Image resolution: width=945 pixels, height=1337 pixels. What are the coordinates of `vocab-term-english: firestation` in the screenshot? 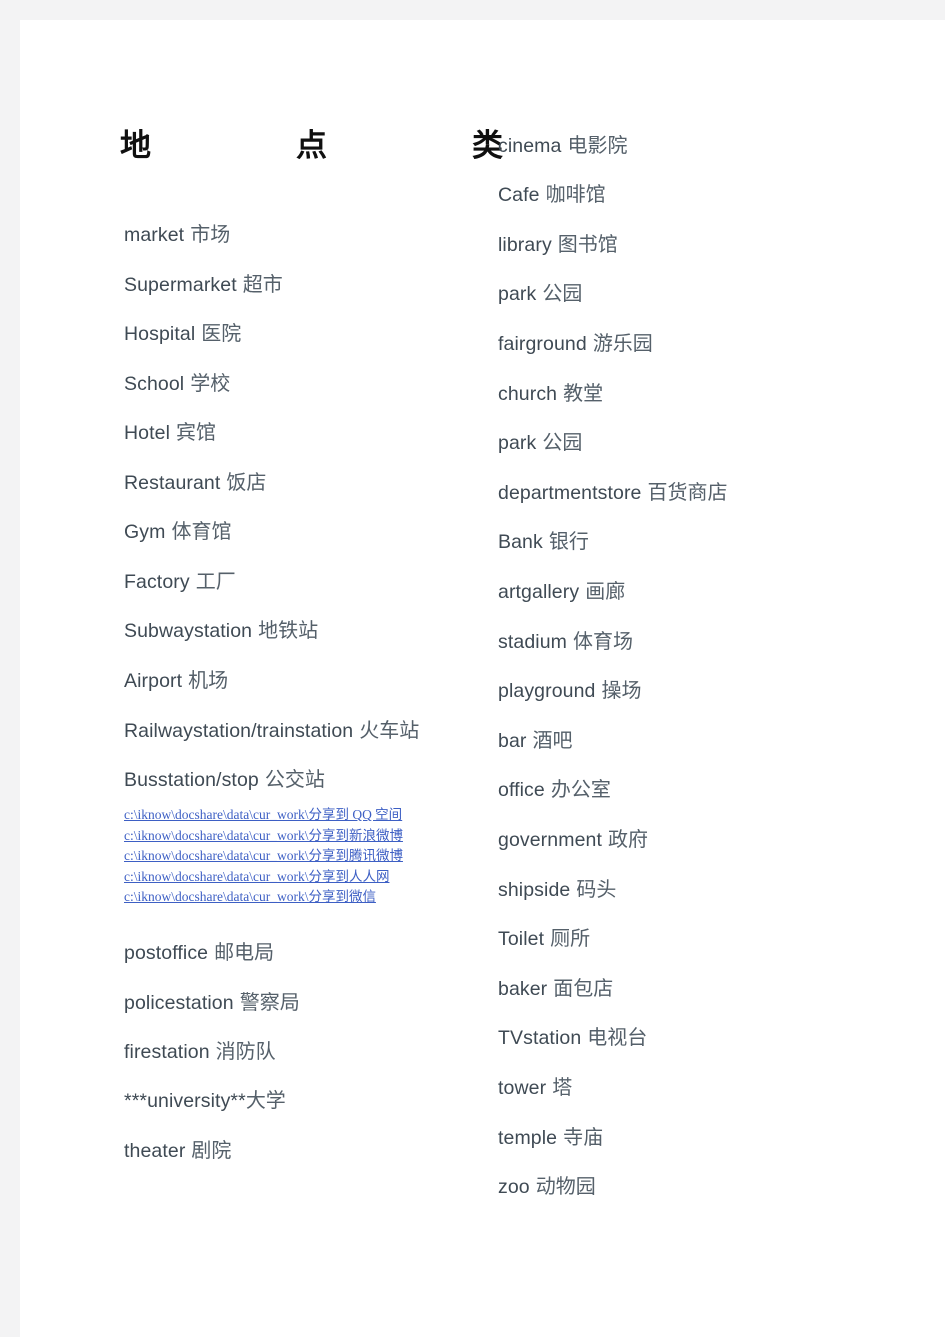 It's located at (167, 1052).